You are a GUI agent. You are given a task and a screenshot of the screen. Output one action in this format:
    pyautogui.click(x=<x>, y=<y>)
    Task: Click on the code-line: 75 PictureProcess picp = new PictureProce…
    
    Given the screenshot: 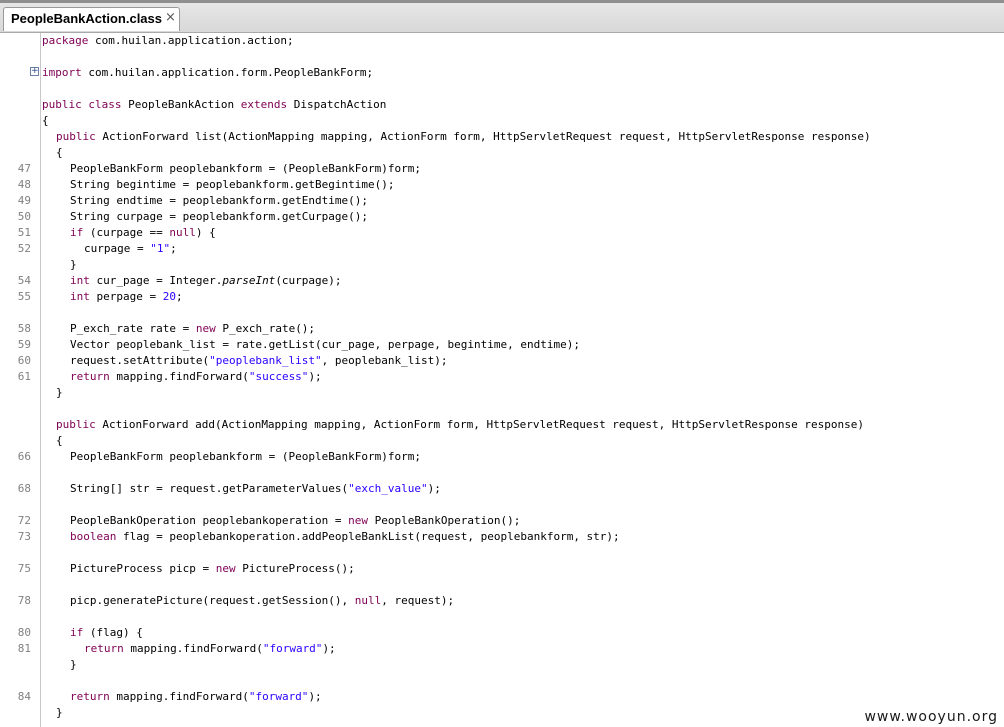 What is the action you would take?
    pyautogui.click(x=502, y=569)
    